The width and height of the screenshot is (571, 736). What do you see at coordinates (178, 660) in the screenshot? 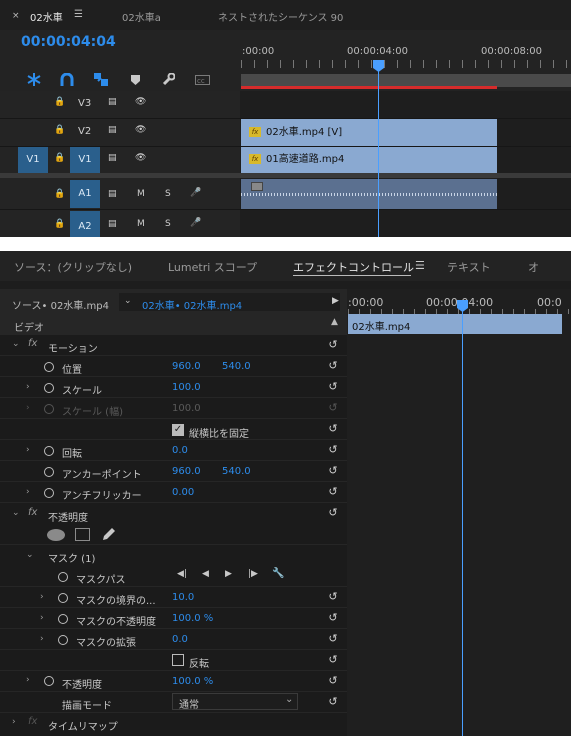
I see `inverted-checkbox` at bounding box center [178, 660].